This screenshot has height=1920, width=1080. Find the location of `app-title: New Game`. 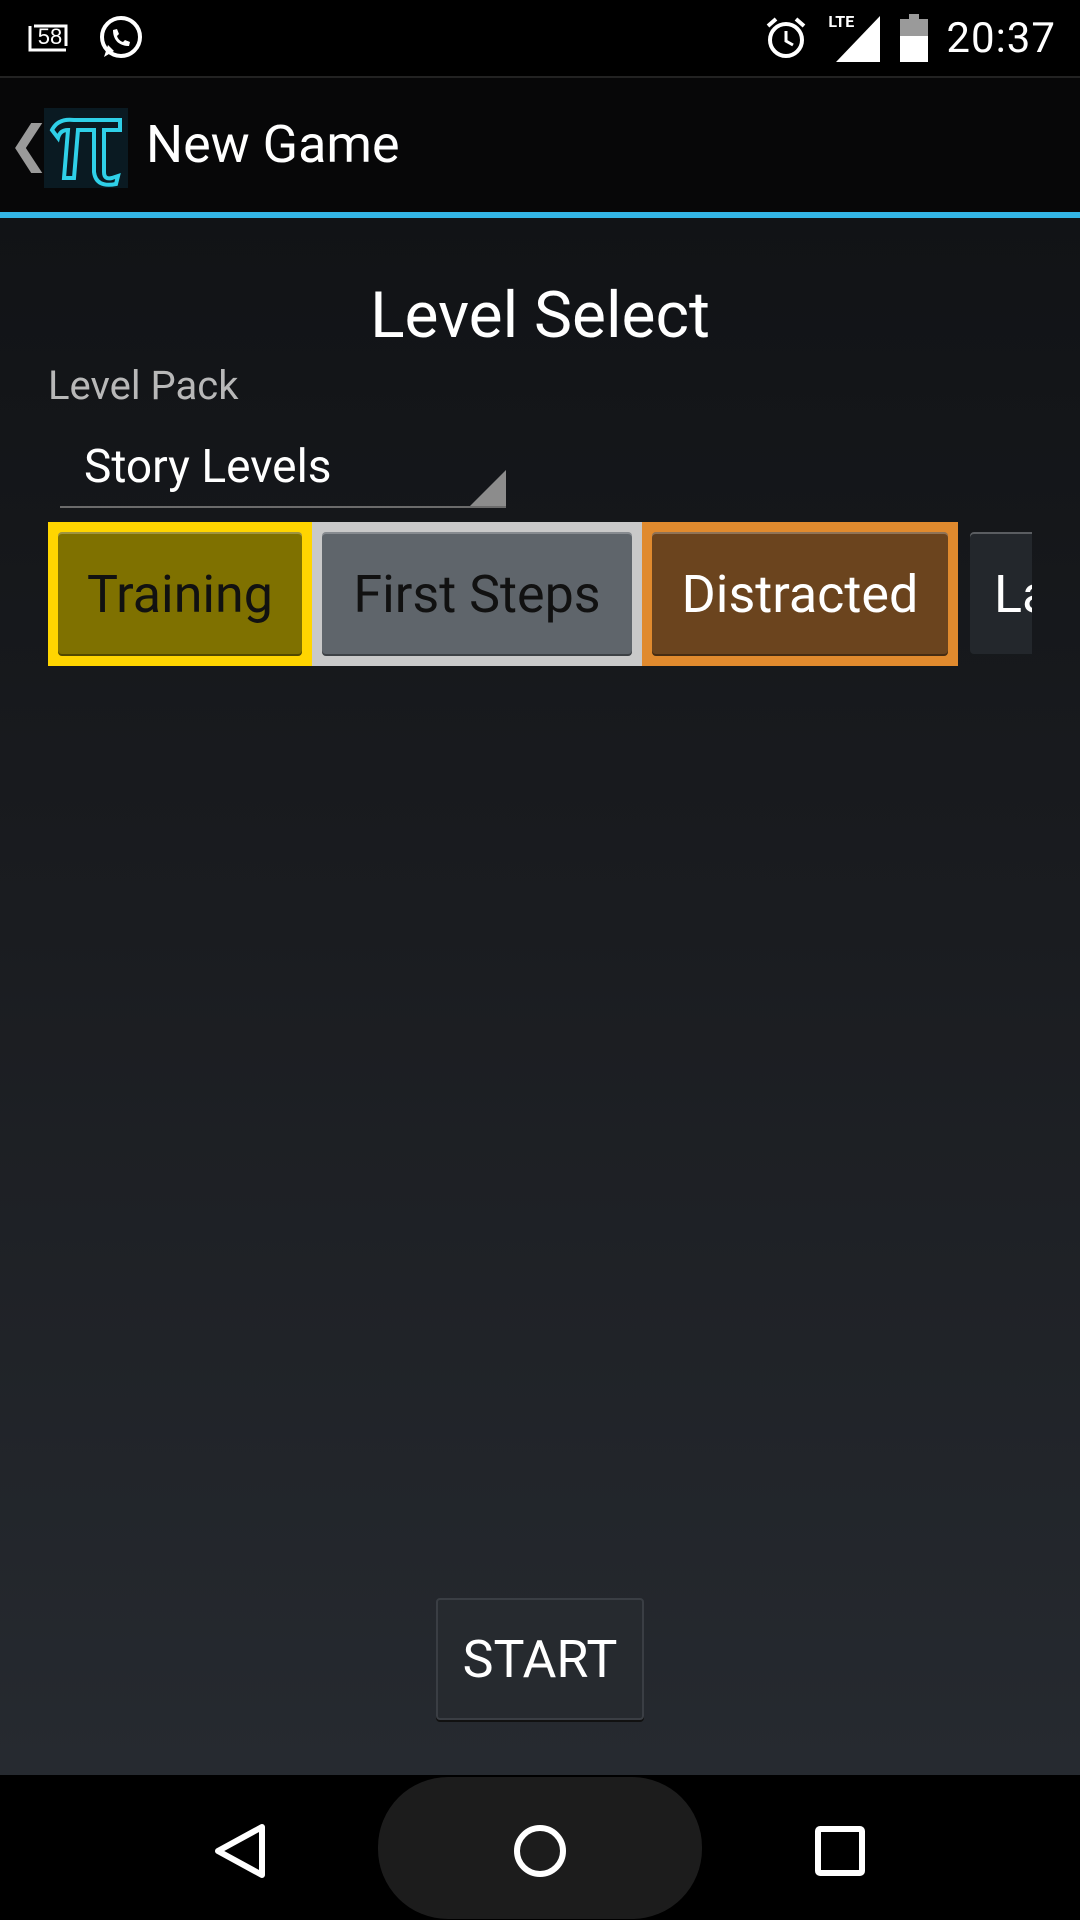

app-title: New Game is located at coordinates (273, 144).